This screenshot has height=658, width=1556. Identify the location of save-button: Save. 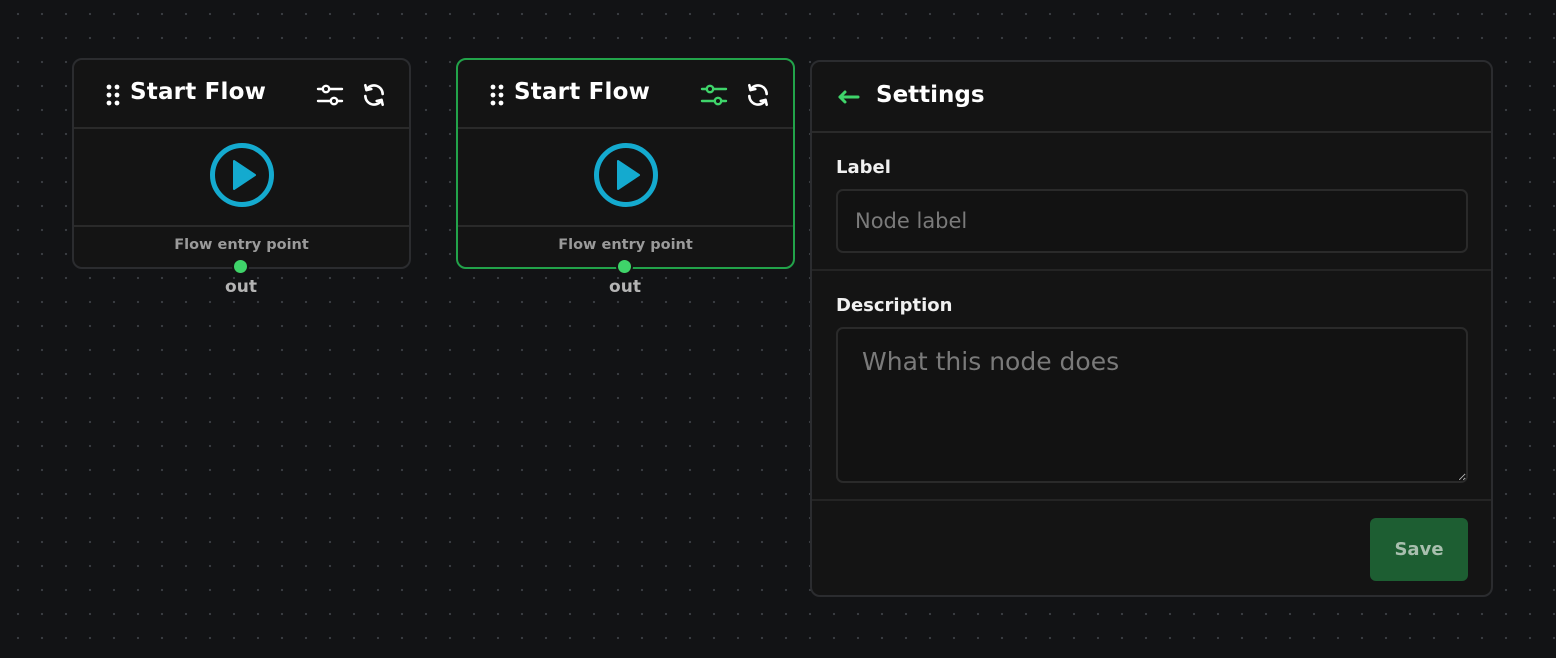
(1419, 549).